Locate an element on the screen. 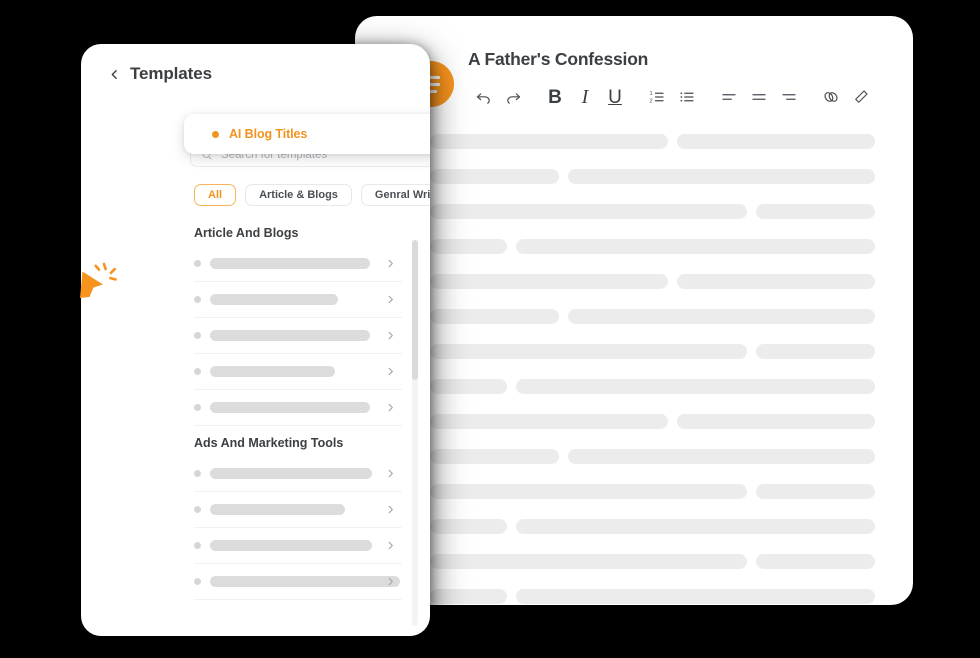 The width and height of the screenshot is (980, 658). bold-icon: B is located at coordinates (555, 97).